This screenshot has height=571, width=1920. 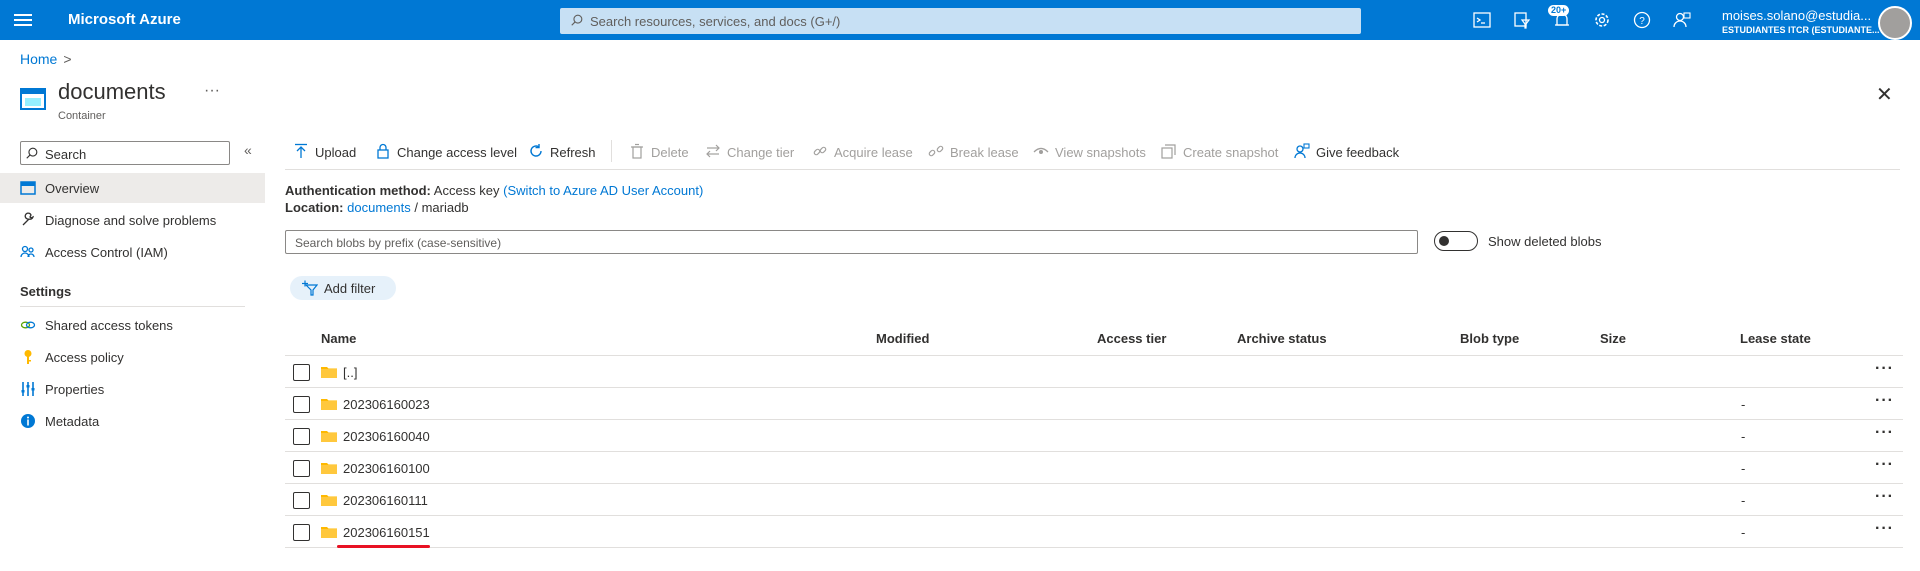 What do you see at coordinates (1482, 20) in the screenshot?
I see `cloud-shell-icon` at bounding box center [1482, 20].